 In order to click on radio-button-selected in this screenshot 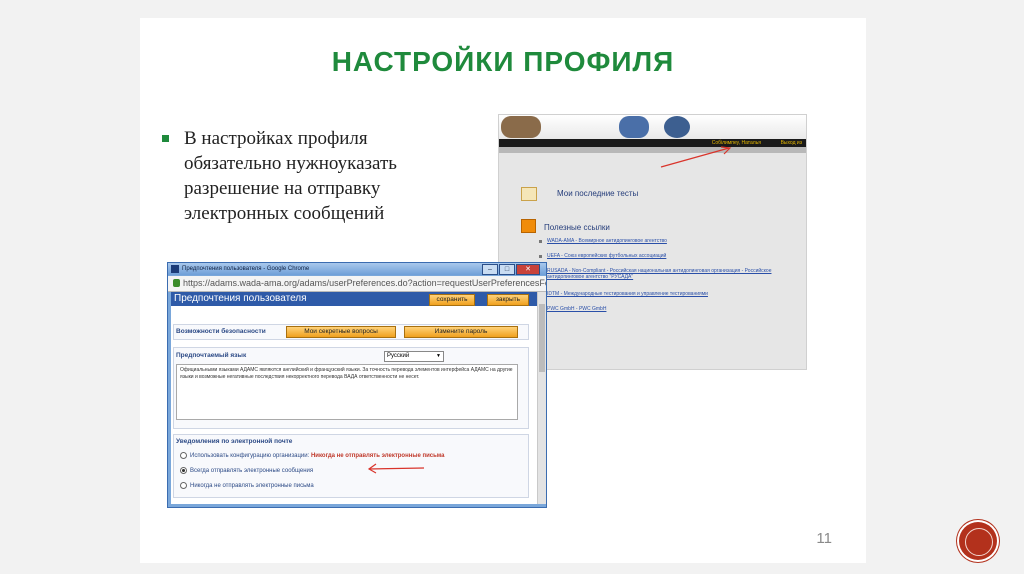, I will do `click(183, 470)`.